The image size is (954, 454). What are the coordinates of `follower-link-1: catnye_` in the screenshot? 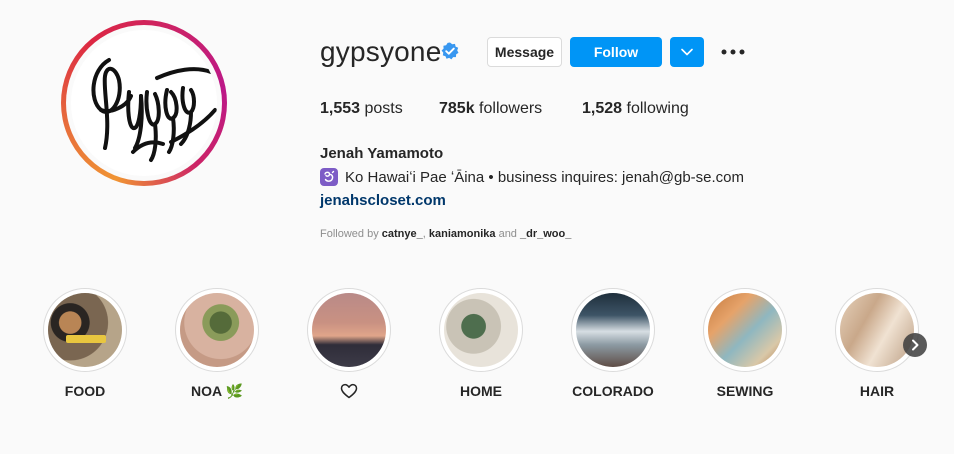 It's located at (402, 234).